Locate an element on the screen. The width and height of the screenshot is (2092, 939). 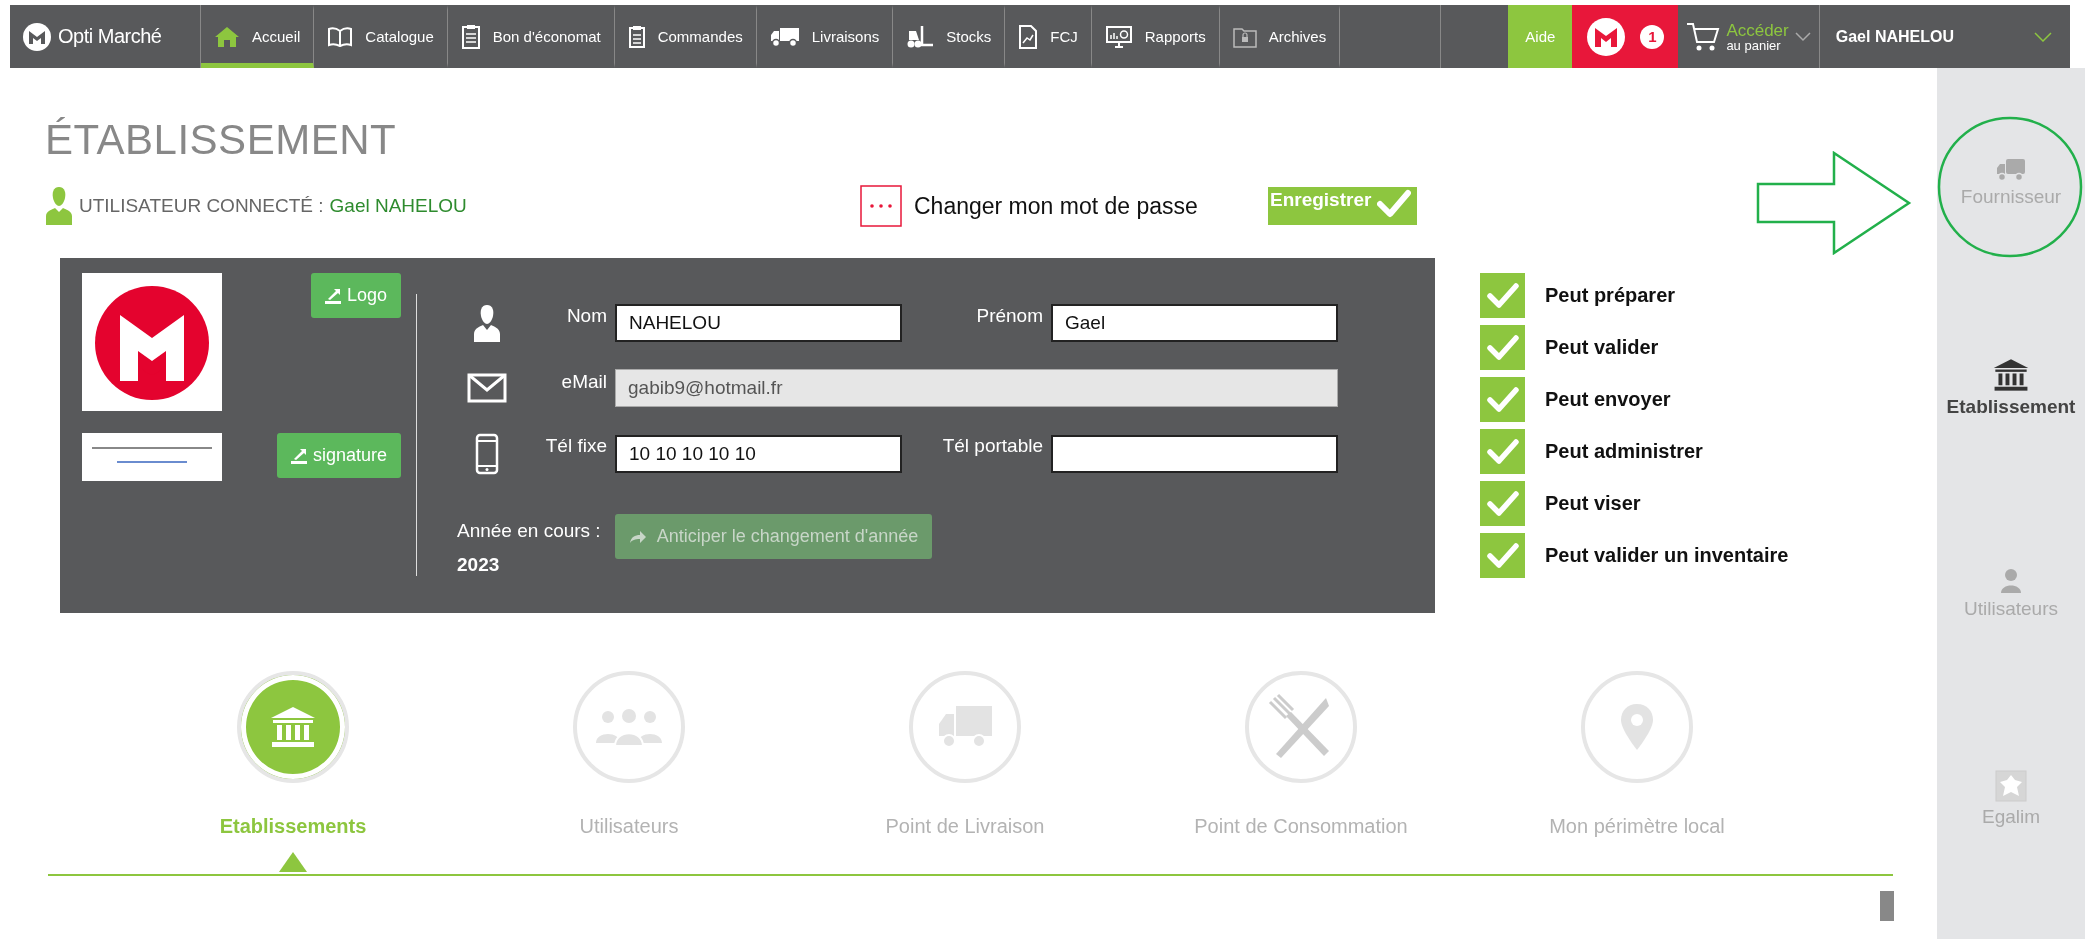
year-value: 2023 is located at coordinates (479, 565).